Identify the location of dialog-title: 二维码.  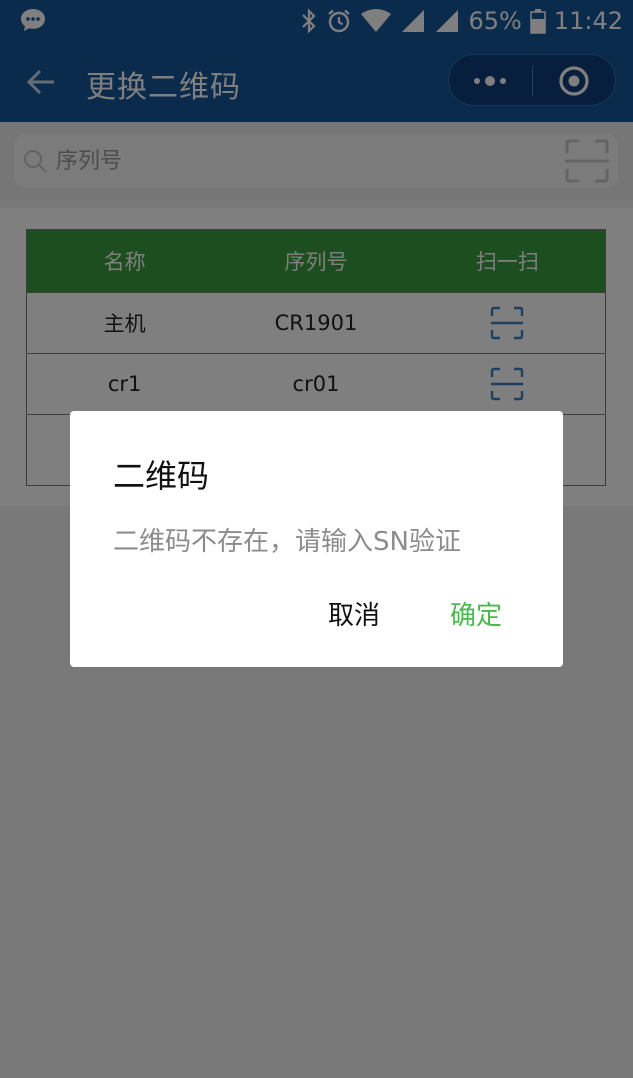
(161, 476).